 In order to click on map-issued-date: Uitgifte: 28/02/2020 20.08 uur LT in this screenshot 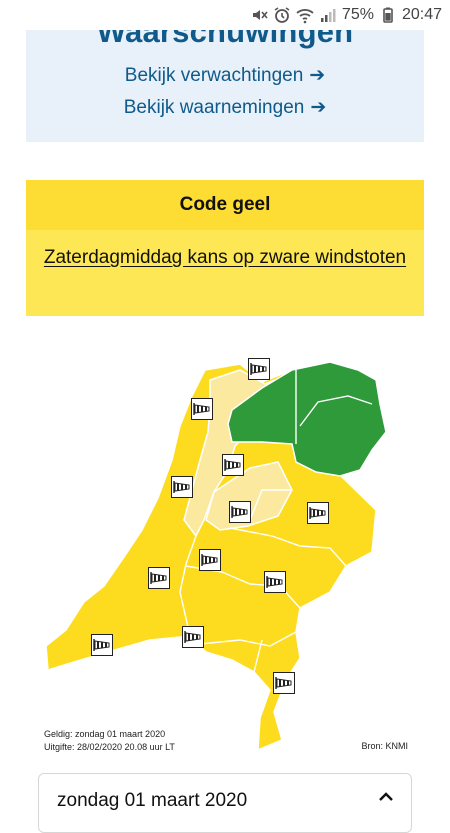, I will do `click(109, 747)`.